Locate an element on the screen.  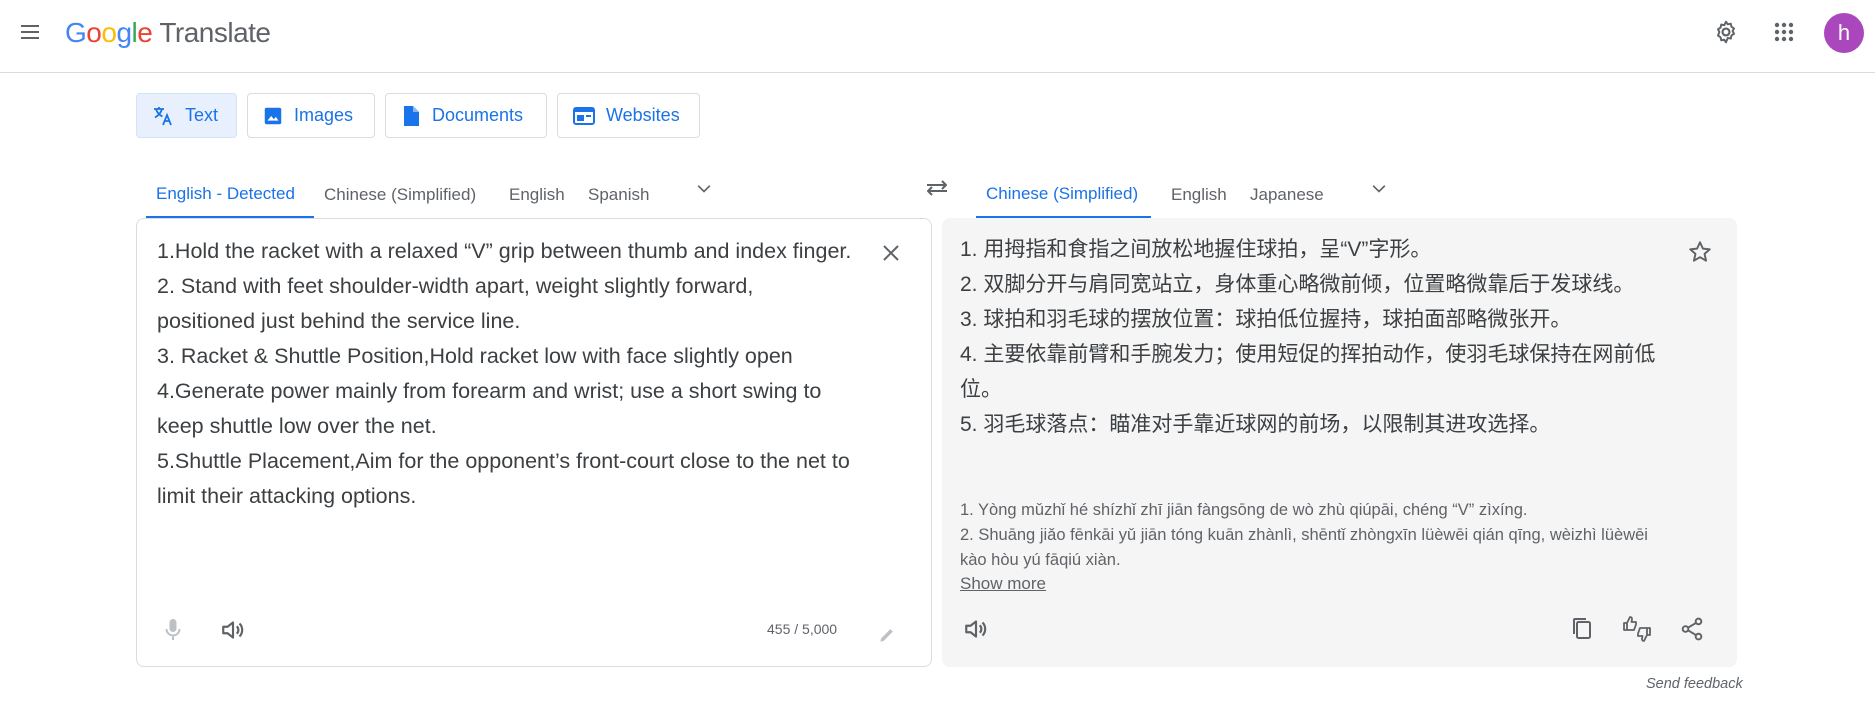
apps-grid-icon is located at coordinates (1784, 32).